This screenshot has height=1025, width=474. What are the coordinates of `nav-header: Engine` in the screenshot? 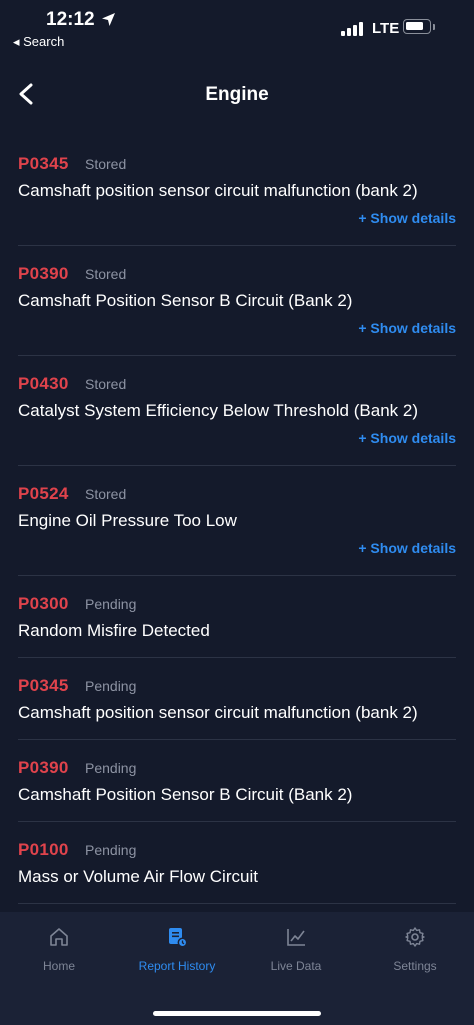 It's located at (237, 95).